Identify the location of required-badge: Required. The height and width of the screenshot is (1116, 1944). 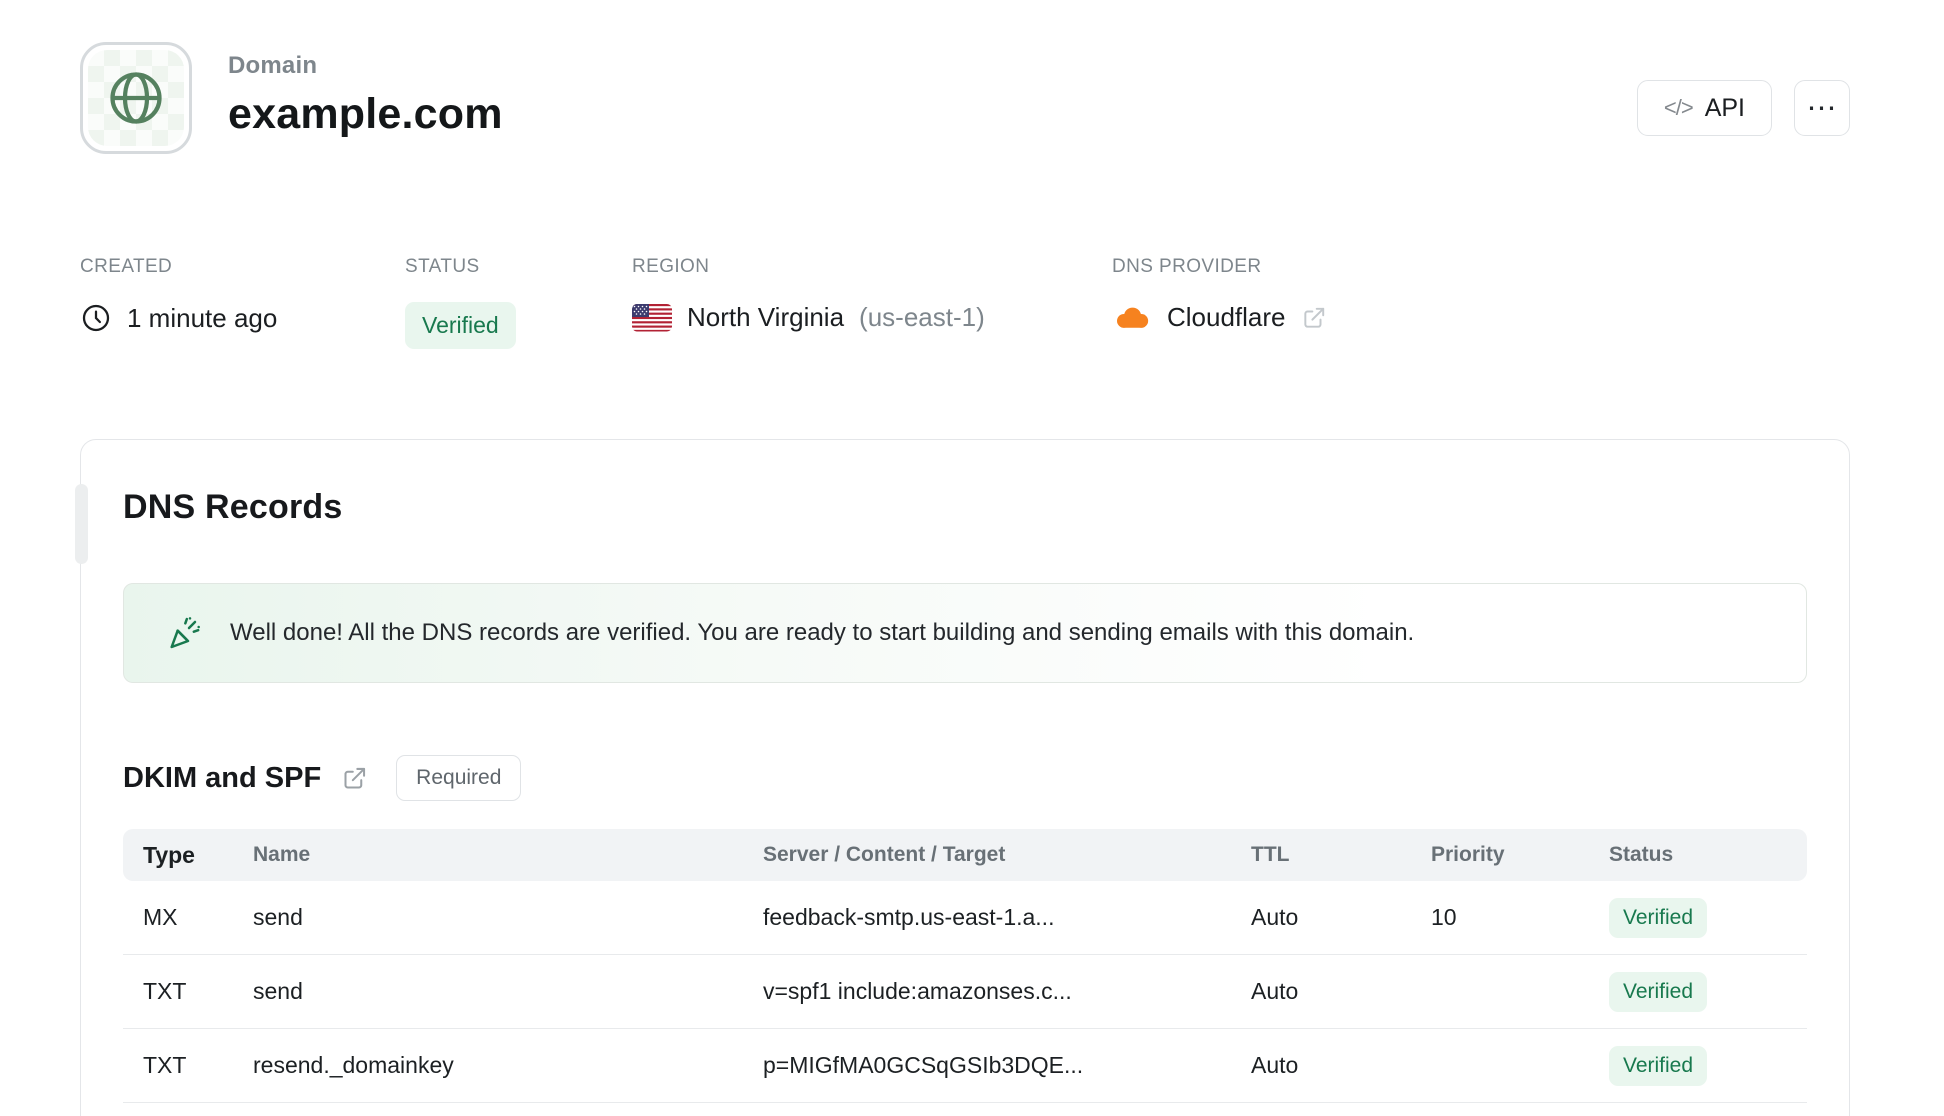
(459, 778).